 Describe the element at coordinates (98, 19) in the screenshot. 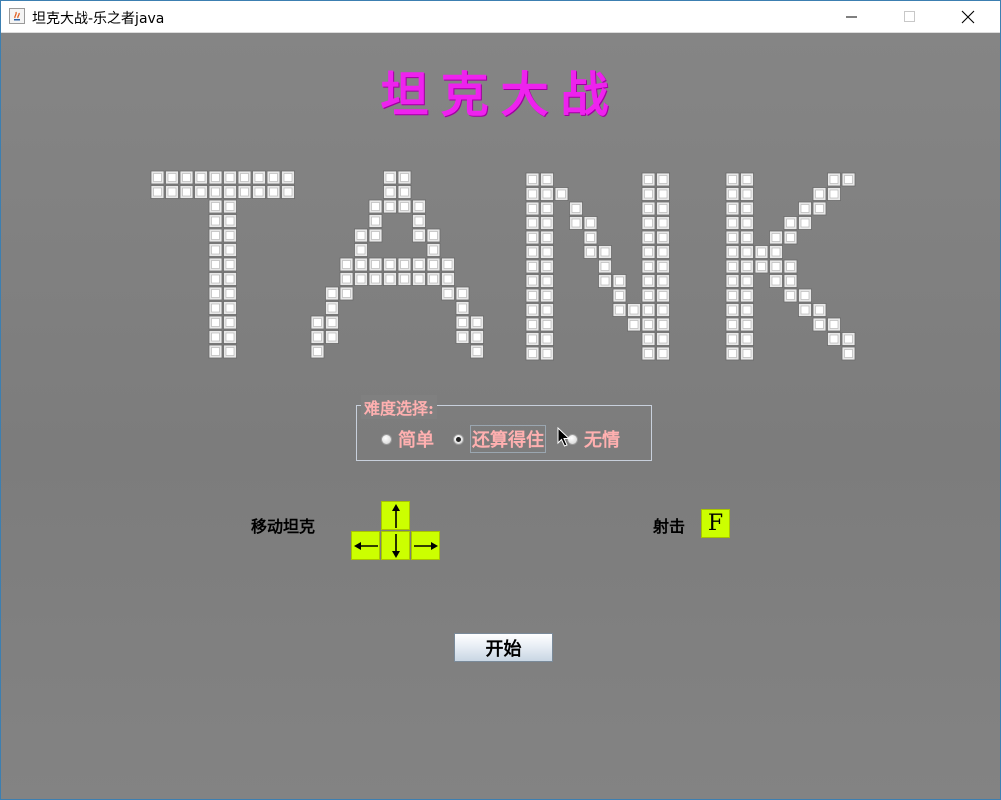

I see `window-title: 坦克大战-乐之者java` at that location.